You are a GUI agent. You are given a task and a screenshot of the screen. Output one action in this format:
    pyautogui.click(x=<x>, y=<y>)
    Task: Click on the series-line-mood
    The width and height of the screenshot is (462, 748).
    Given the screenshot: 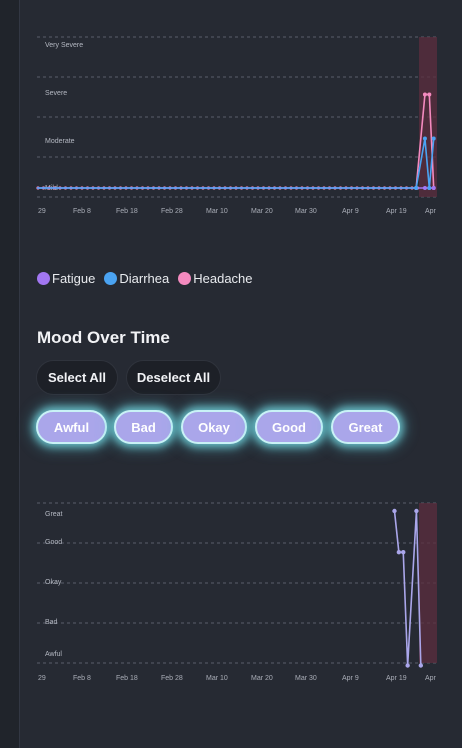 What is the action you would take?
    pyautogui.click(x=407, y=588)
    